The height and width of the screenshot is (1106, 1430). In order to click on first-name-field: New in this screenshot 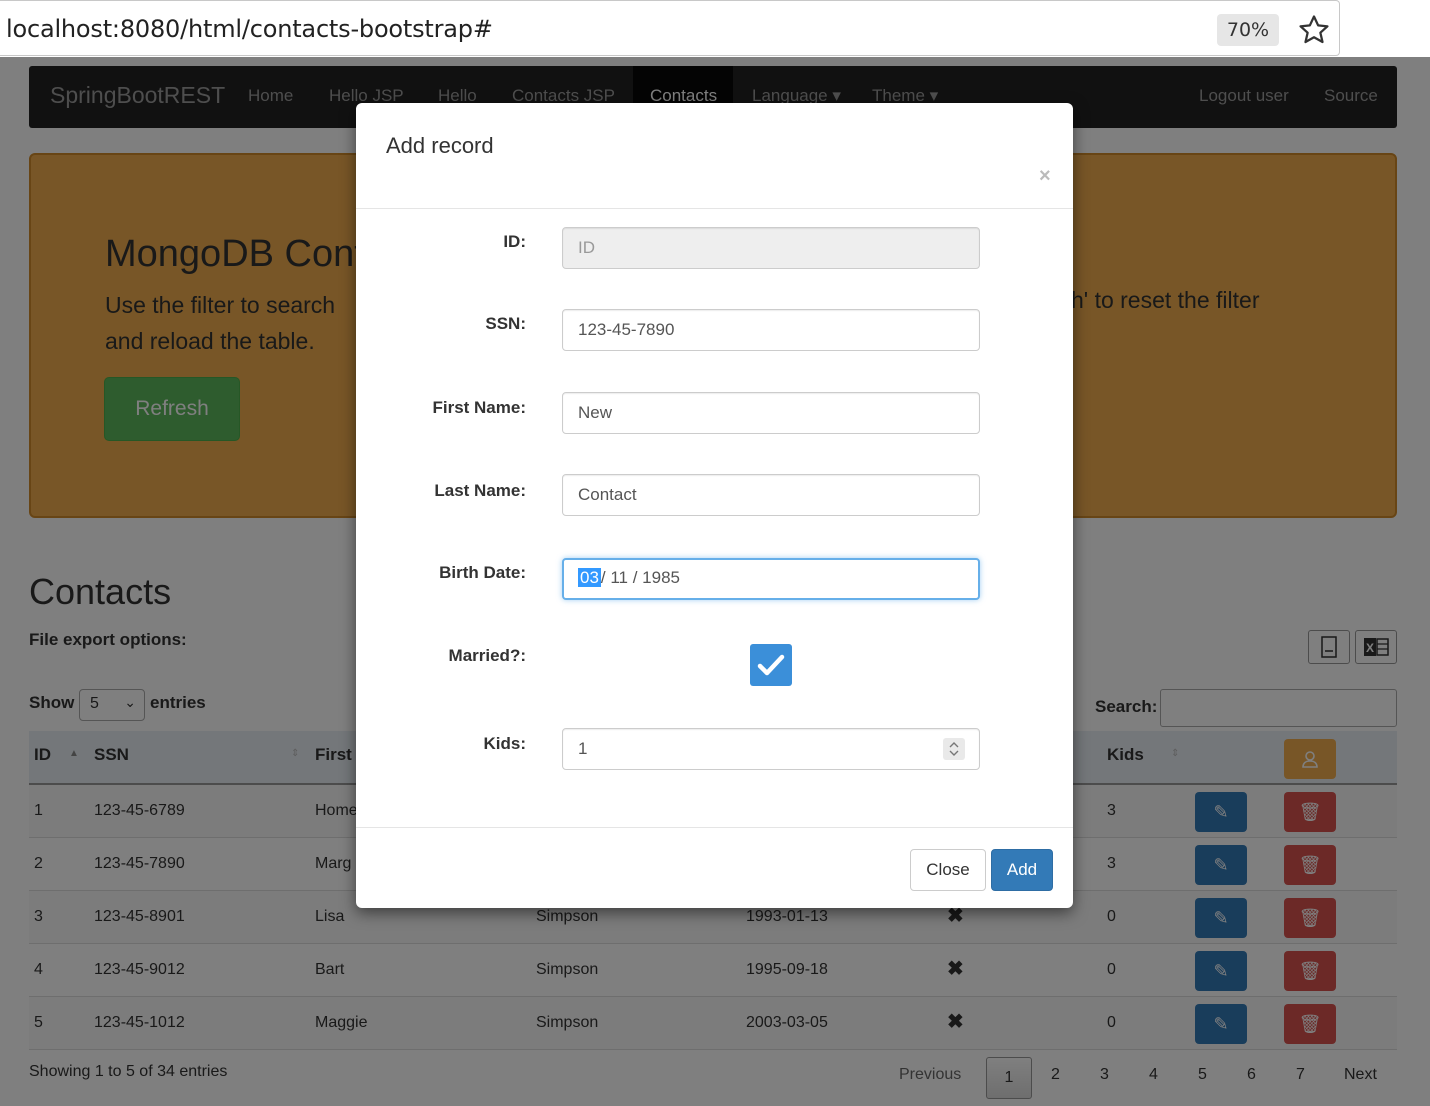, I will do `click(771, 413)`.